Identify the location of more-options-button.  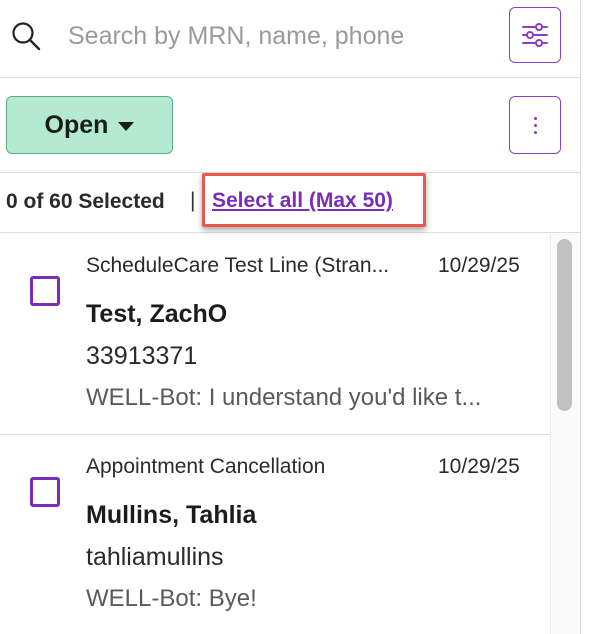
(535, 125).